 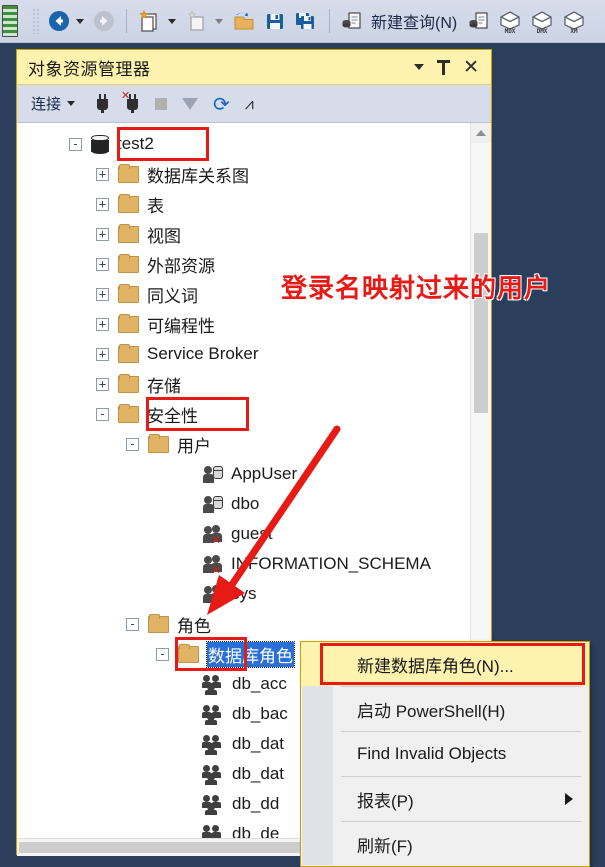 I want to click on expander-service-broker: +, so click(x=102, y=354).